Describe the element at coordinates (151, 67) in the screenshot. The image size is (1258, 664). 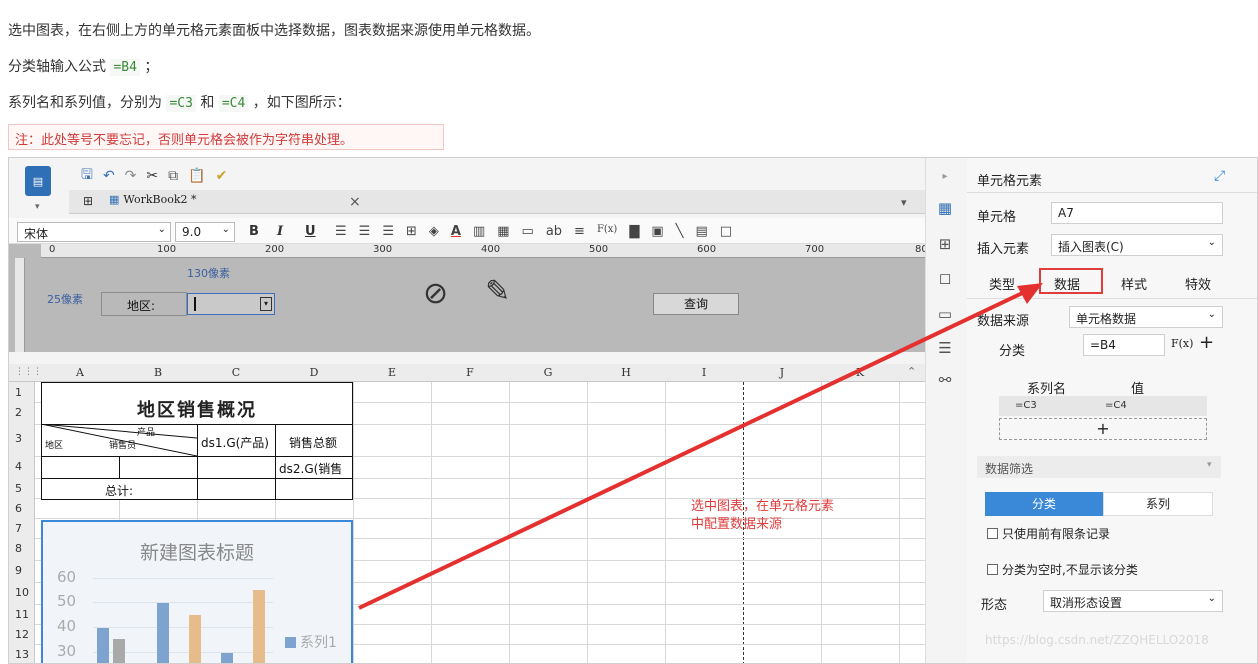
I see `intro-line-2-suffix: ；` at that location.